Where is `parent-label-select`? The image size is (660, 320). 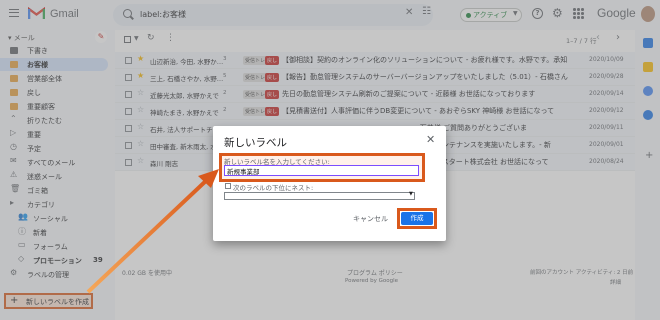 parent-label-select is located at coordinates (319, 196).